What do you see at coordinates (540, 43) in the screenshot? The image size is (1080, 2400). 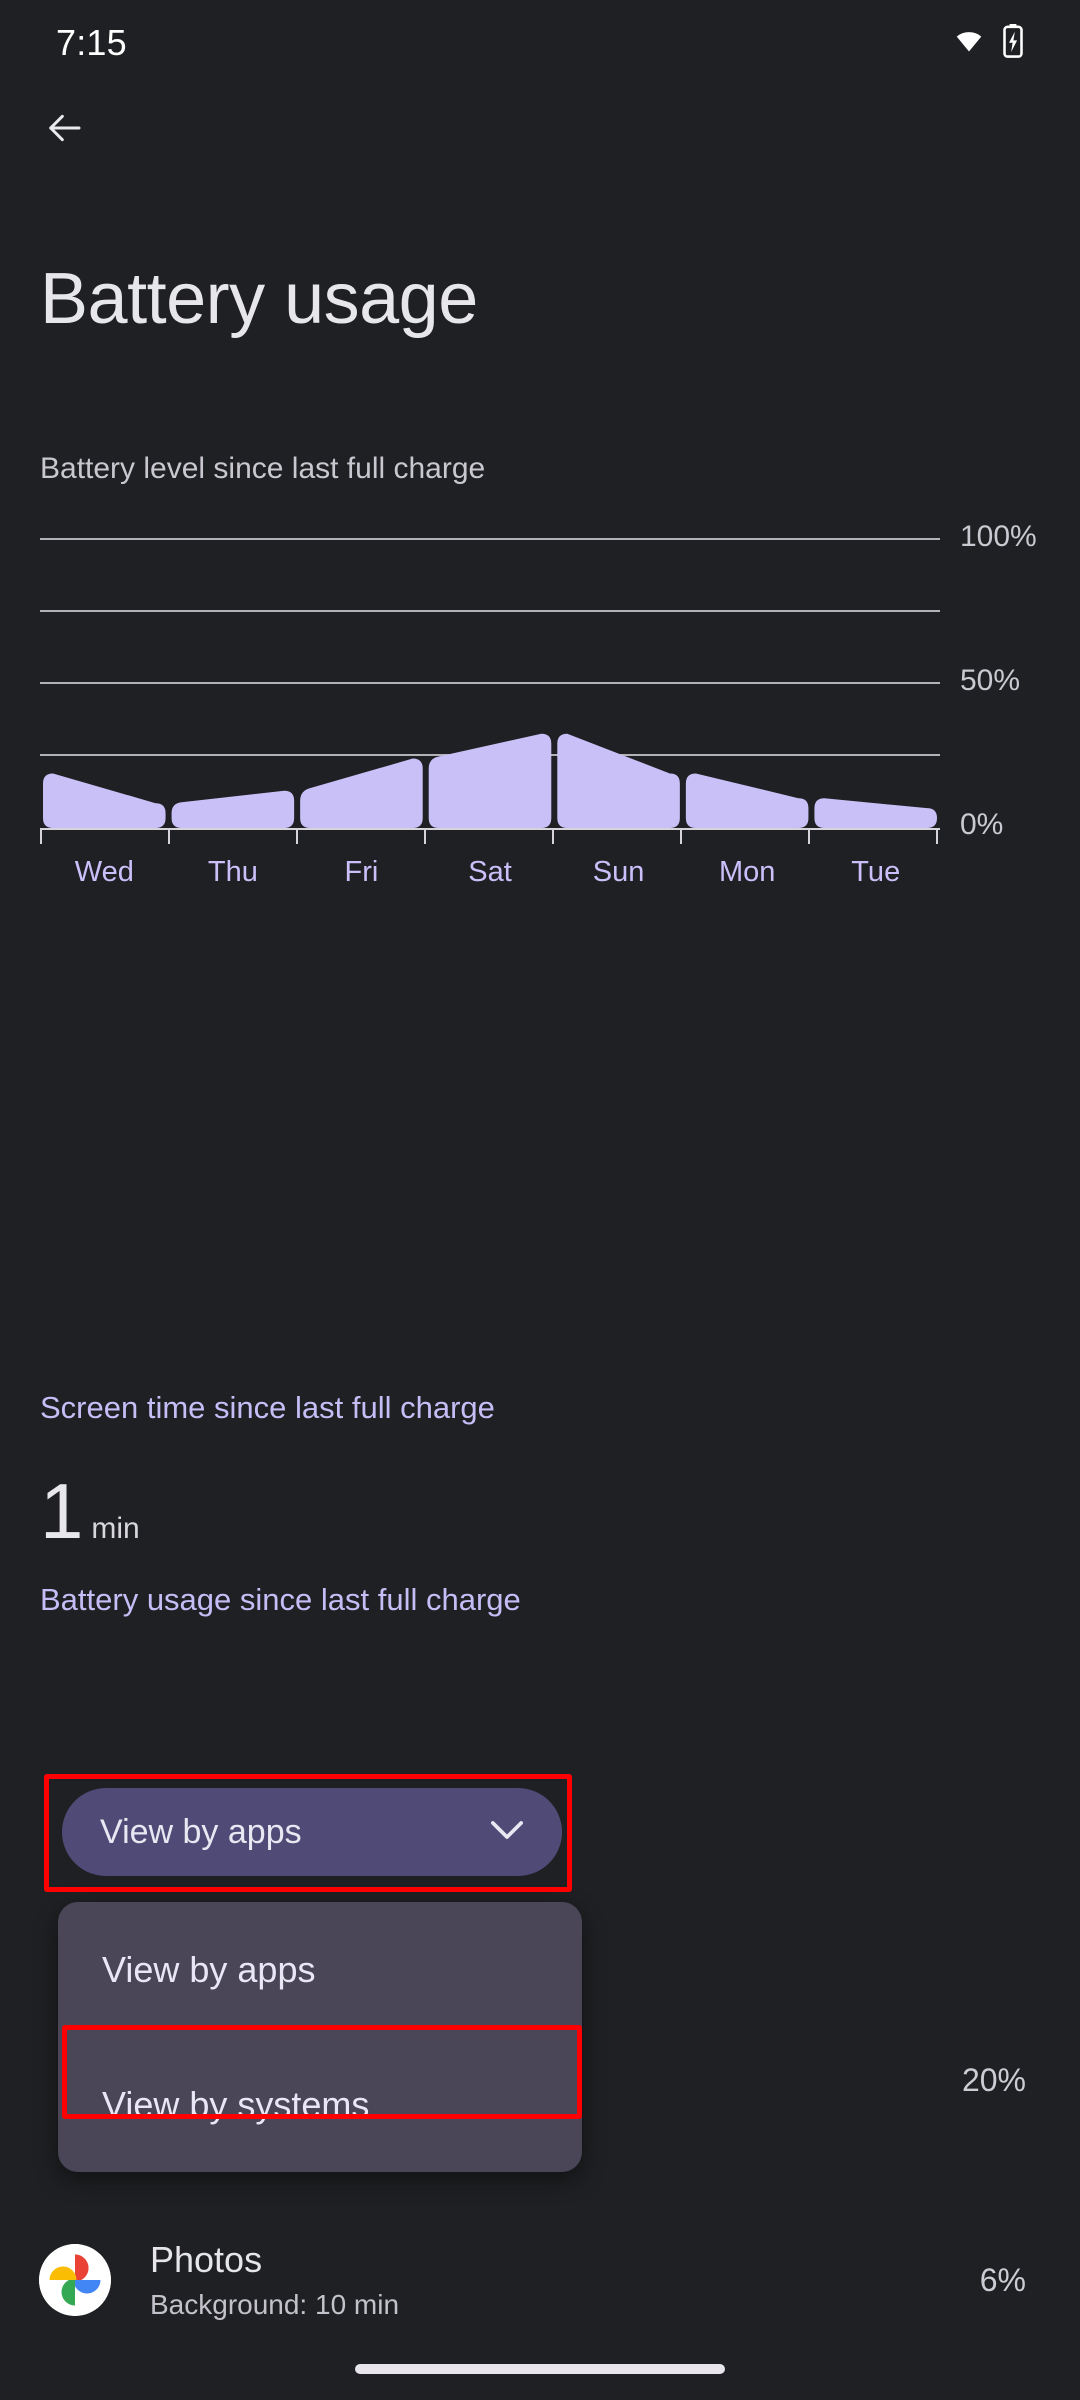 I see `status-bar: 7:15` at bounding box center [540, 43].